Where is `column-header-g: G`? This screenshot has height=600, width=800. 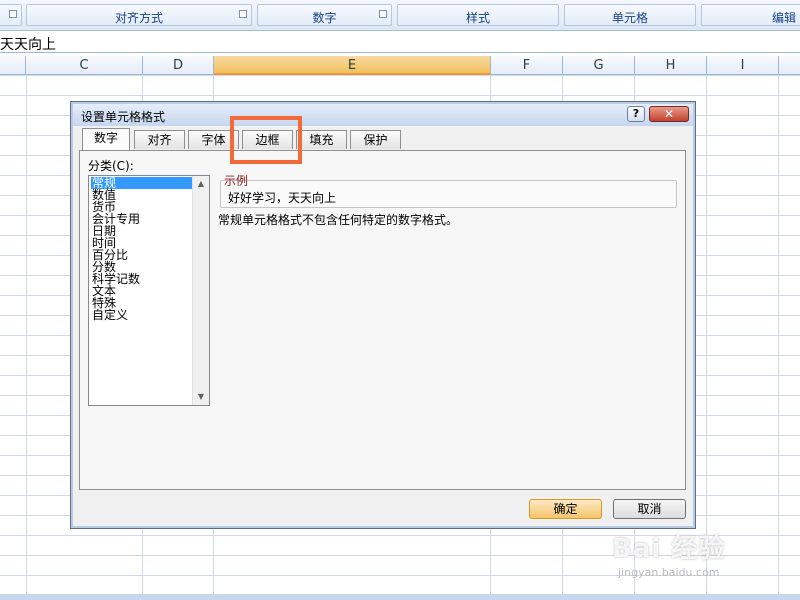 column-header-g: G is located at coordinates (599, 65).